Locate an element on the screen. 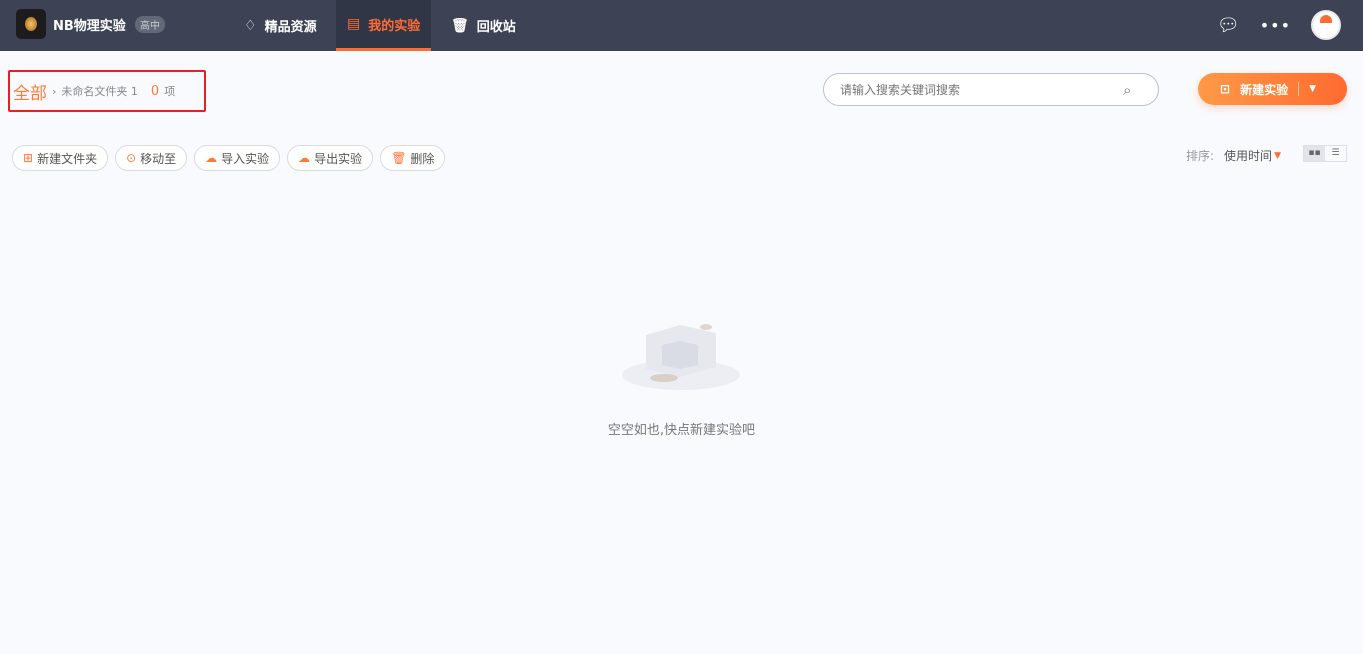 The image size is (1363, 654). avatar is located at coordinates (1326, 25).